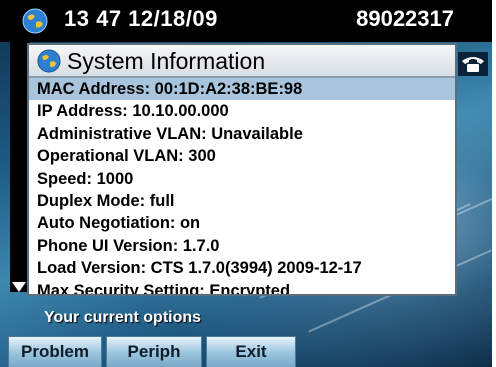 Image resolution: width=496 pixels, height=367 pixels. What do you see at coordinates (251, 351) in the screenshot?
I see `exit-button: Exit` at bounding box center [251, 351].